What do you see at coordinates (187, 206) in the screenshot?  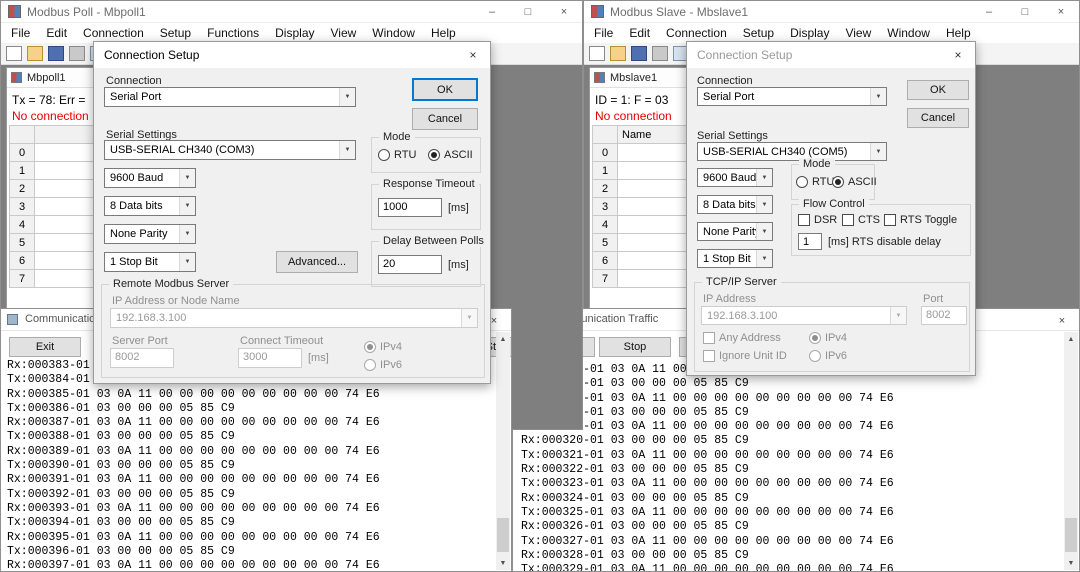 I see `dropdown-icon: ▼` at bounding box center [187, 206].